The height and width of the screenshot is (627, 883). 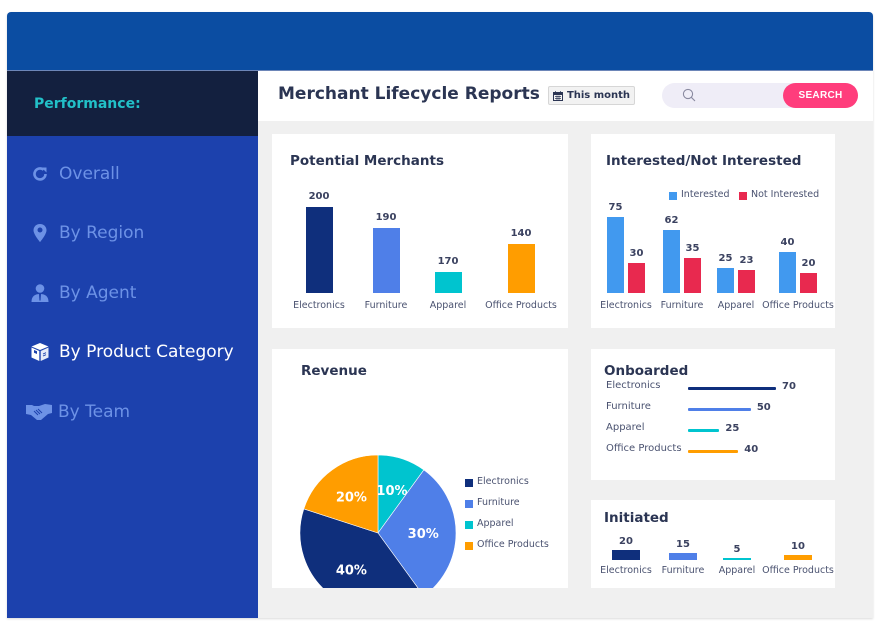 What do you see at coordinates (98, 293) in the screenshot?
I see `sidebar-item-label: By Agent` at bounding box center [98, 293].